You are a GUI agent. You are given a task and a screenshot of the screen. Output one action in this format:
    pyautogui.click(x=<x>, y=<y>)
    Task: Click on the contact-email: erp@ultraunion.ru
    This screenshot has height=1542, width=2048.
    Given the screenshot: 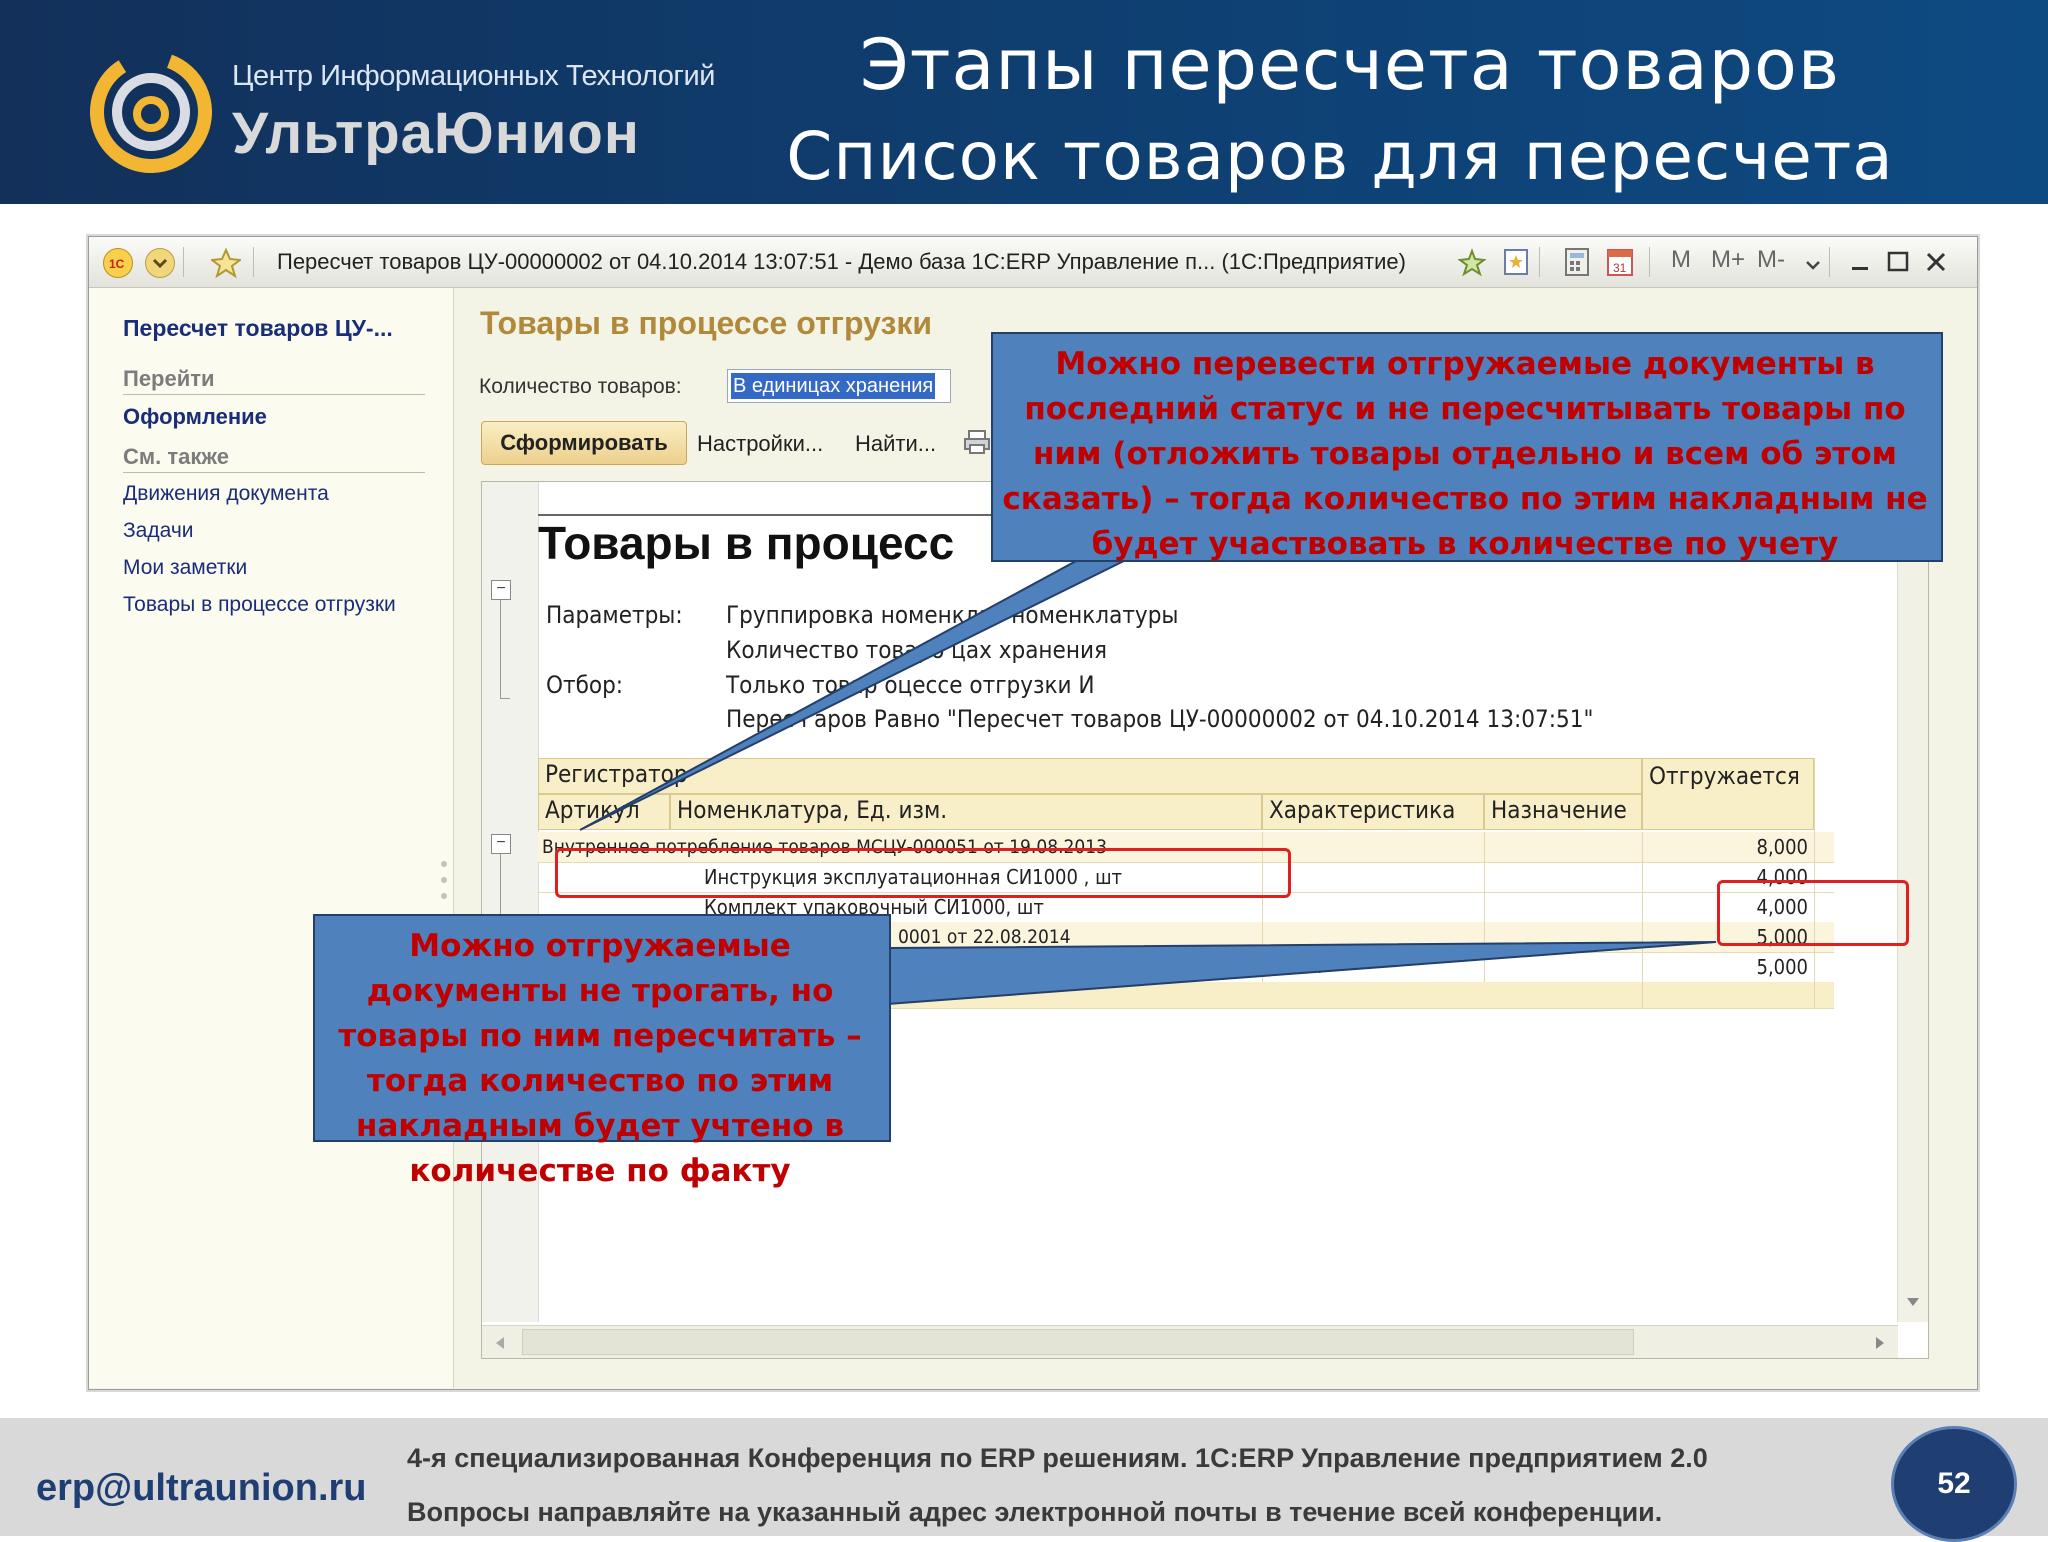 What is the action you would take?
    pyautogui.click(x=201, y=1488)
    